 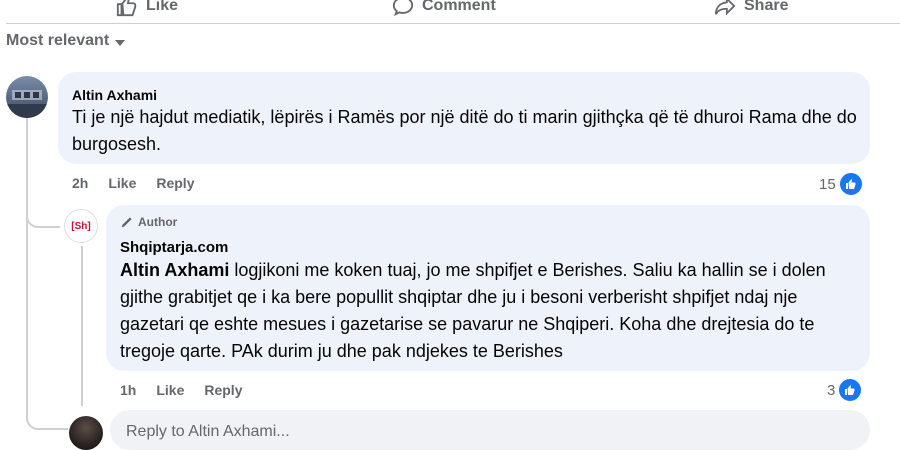 What do you see at coordinates (27, 104) in the screenshot?
I see `profile-photo-icon` at bounding box center [27, 104].